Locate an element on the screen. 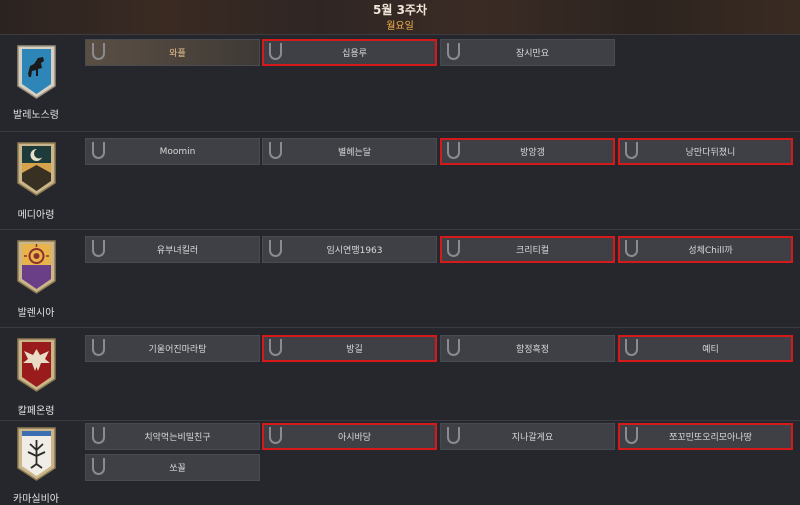 This screenshot has height=505, width=800. guild-name: 아시바당 is located at coordinates (354, 438).